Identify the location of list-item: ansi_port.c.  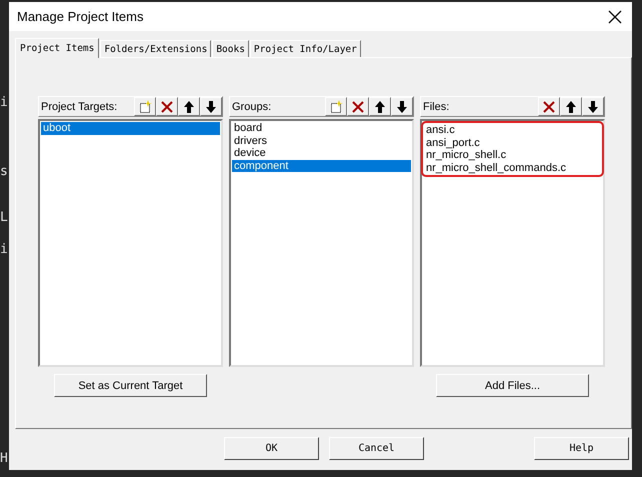
(512, 142).